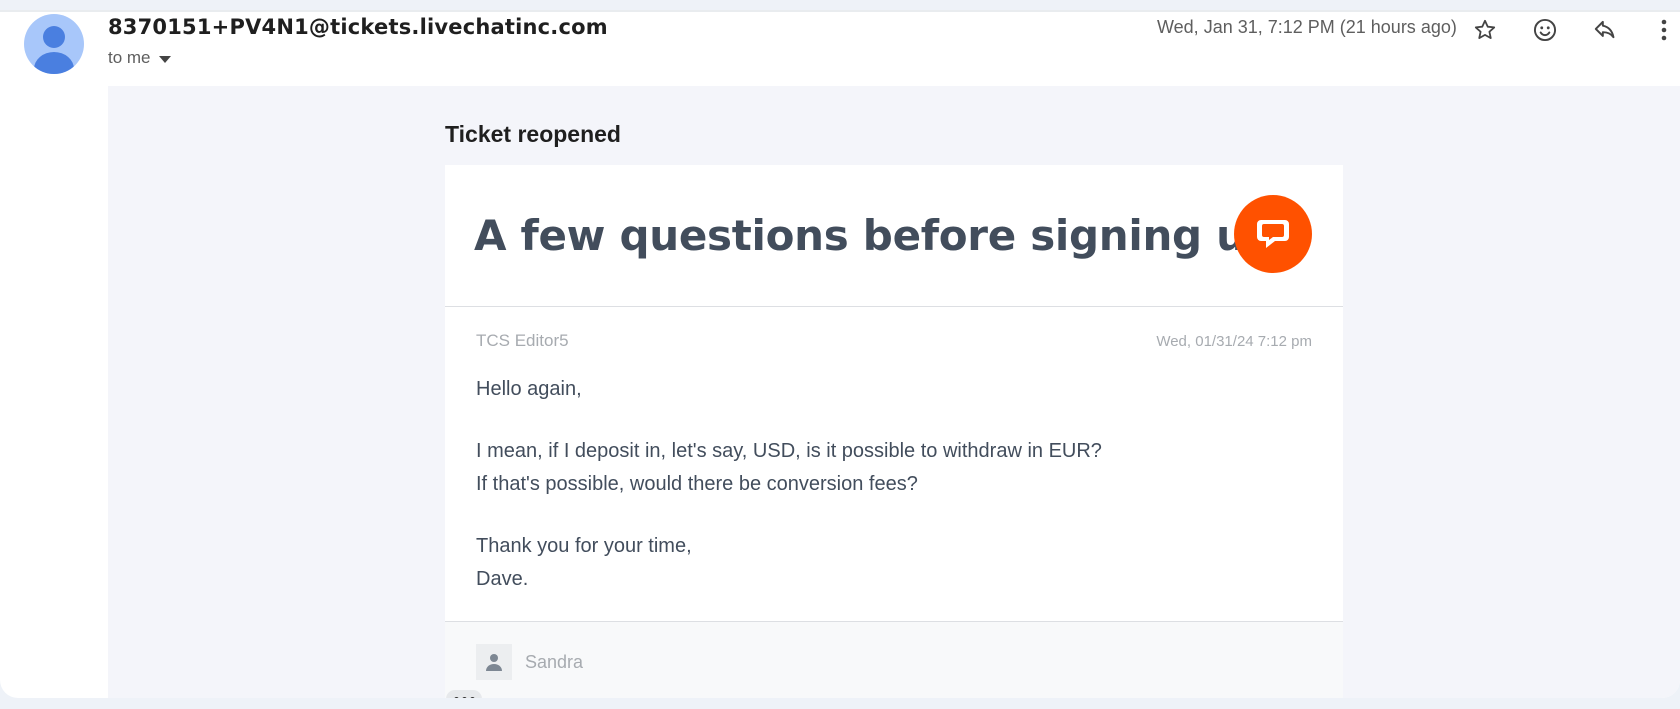 Image resolution: width=1680 pixels, height=709 pixels. I want to click on recipient-line: to me, so click(139, 58).